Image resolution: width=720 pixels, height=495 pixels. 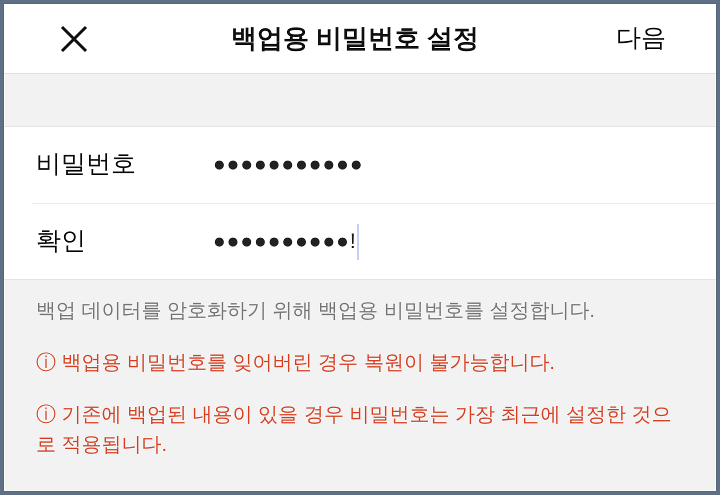 I want to click on warning-text: ⓘ 기존에 백업된 내용이 있을 경우 비밀번호는 가장 최근에 설정한 것으로 적용됩니다., so click(x=354, y=430).